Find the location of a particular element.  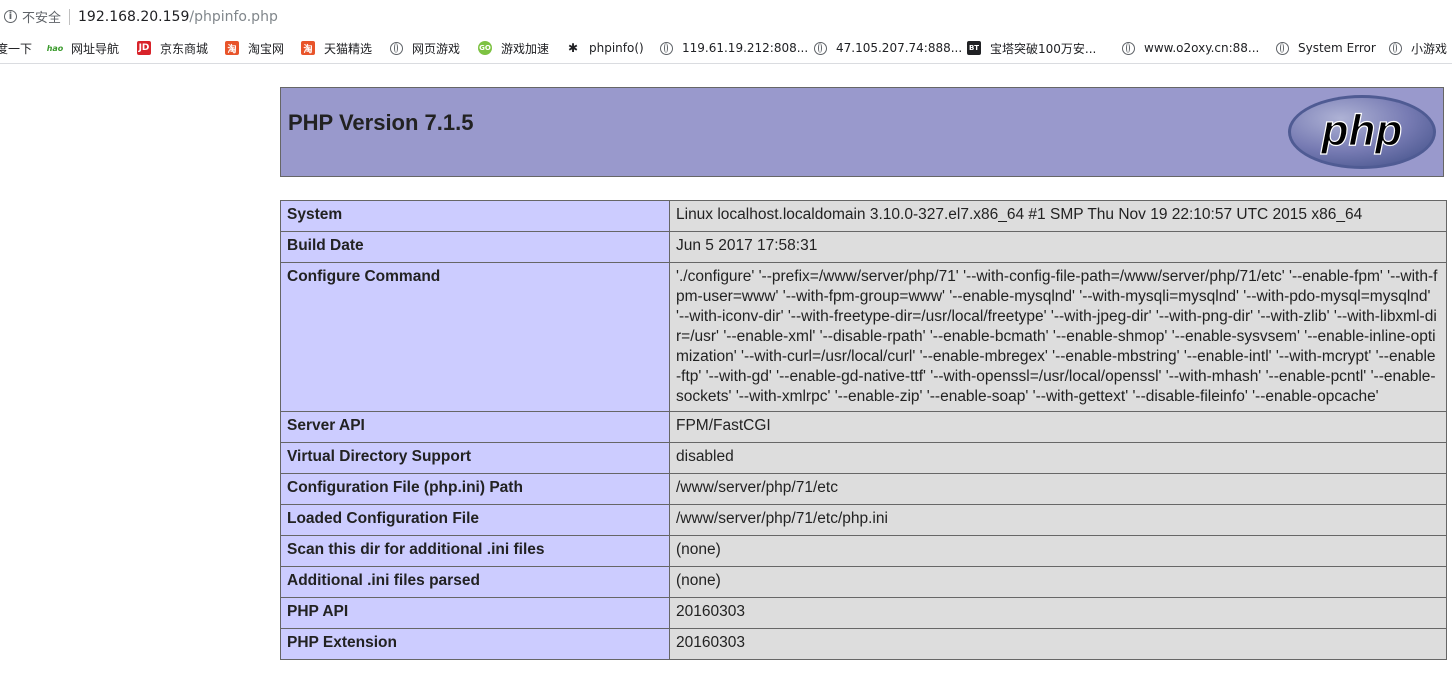

bookmark-jd: JD 京东商城 is located at coordinates (172, 48).